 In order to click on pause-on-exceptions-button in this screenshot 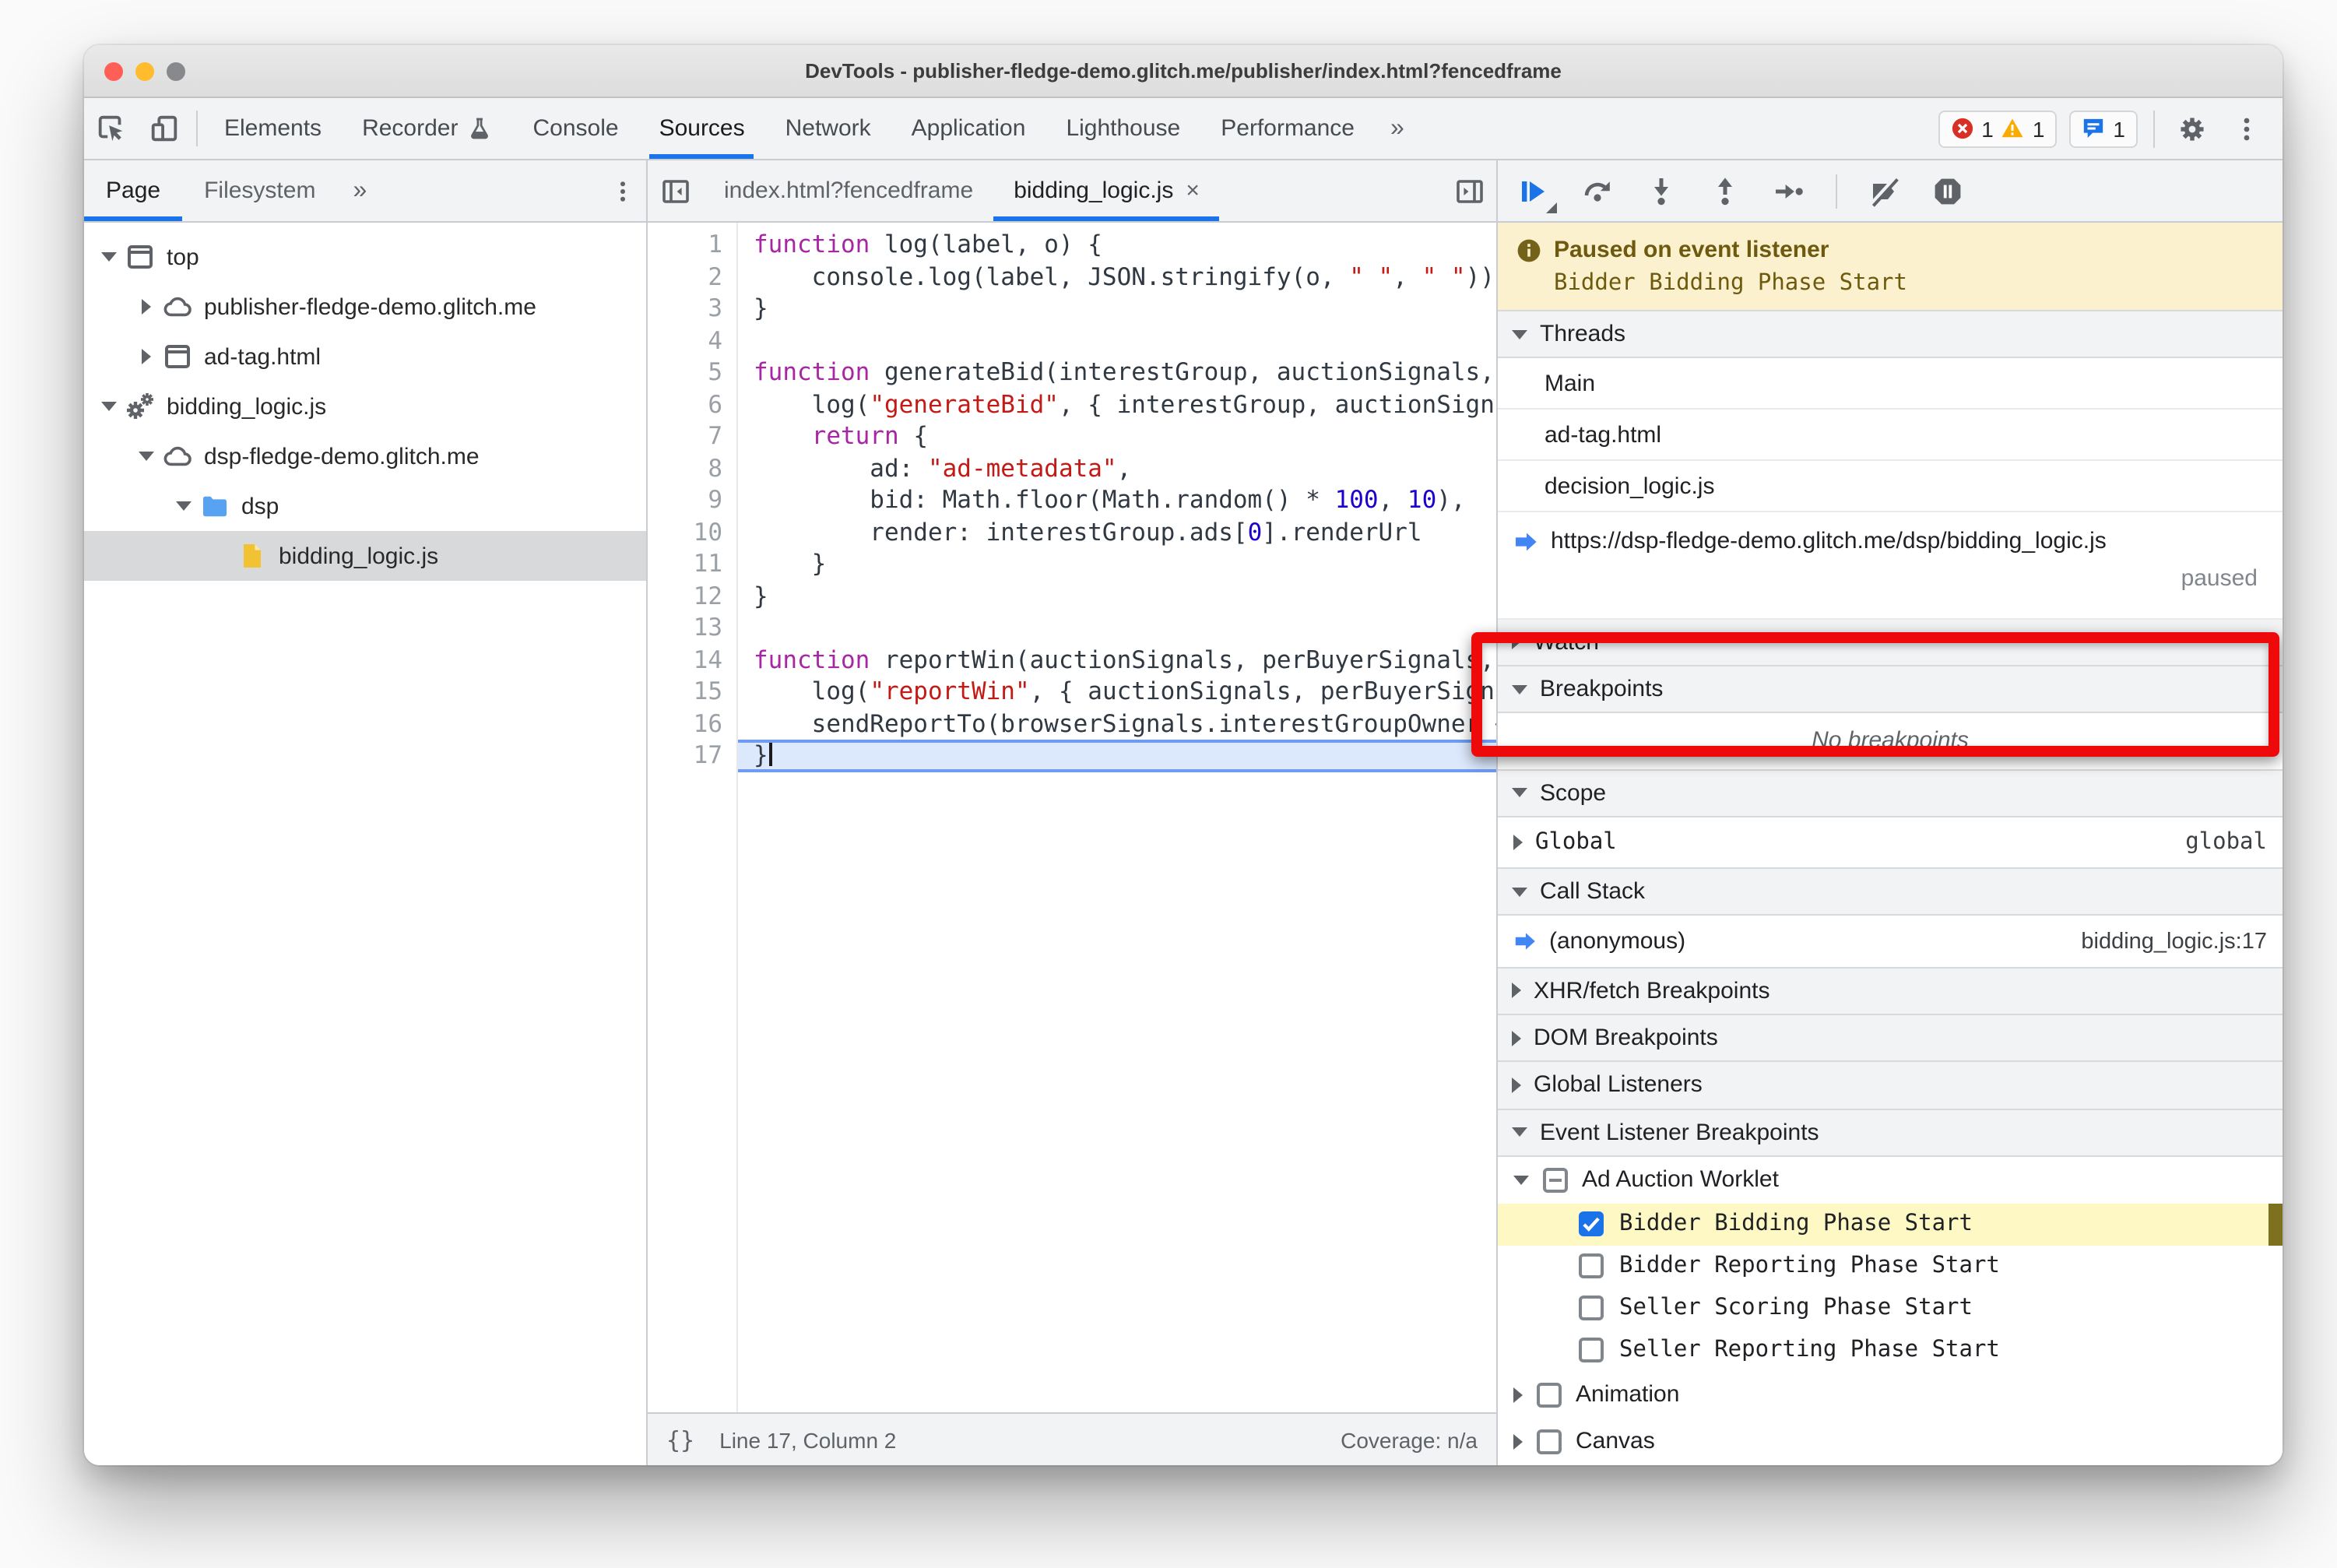, I will do `click(1948, 191)`.